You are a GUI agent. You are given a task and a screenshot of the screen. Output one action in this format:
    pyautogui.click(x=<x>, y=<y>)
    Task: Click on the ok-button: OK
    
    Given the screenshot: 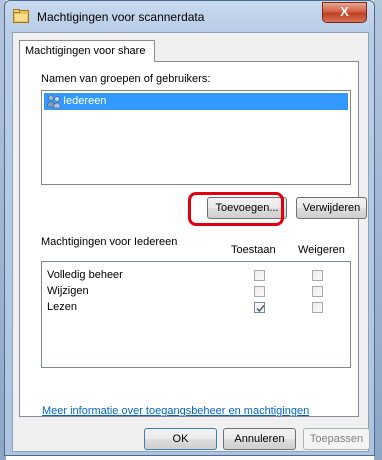 What is the action you would take?
    pyautogui.click(x=180, y=439)
    